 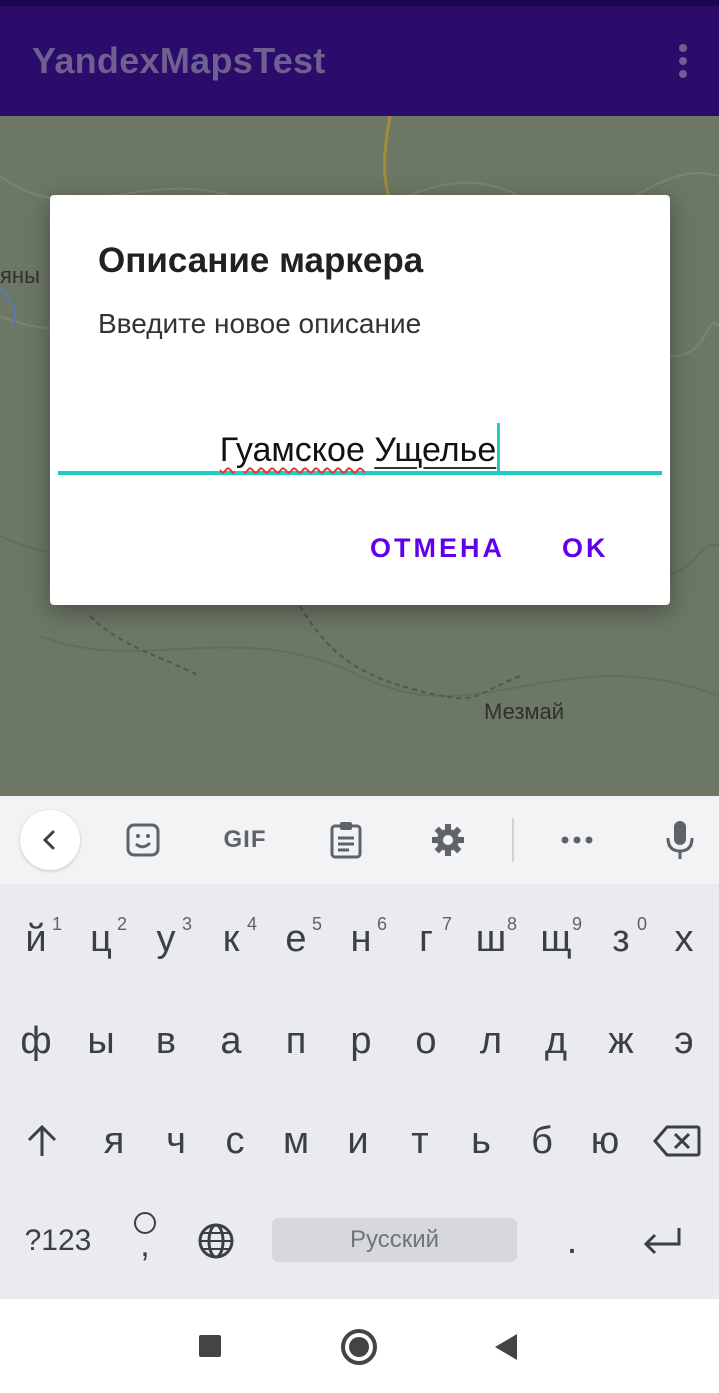 What do you see at coordinates (20, 275) in the screenshot?
I see `map-label: яны` at bounding box center [20, 275].